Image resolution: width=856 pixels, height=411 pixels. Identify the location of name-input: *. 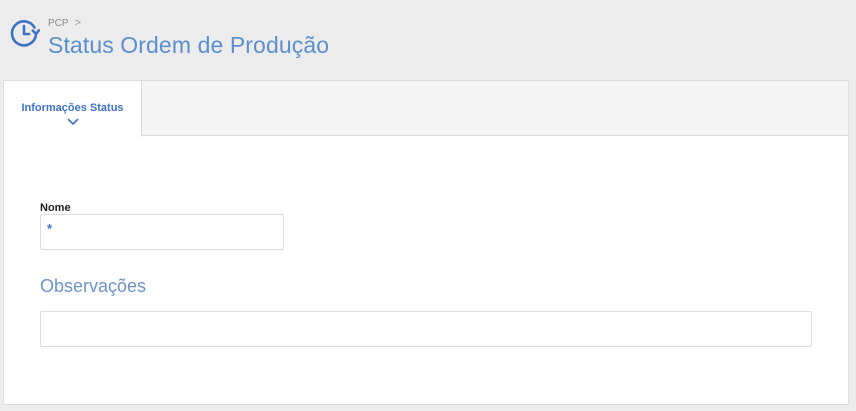
(162, 232).